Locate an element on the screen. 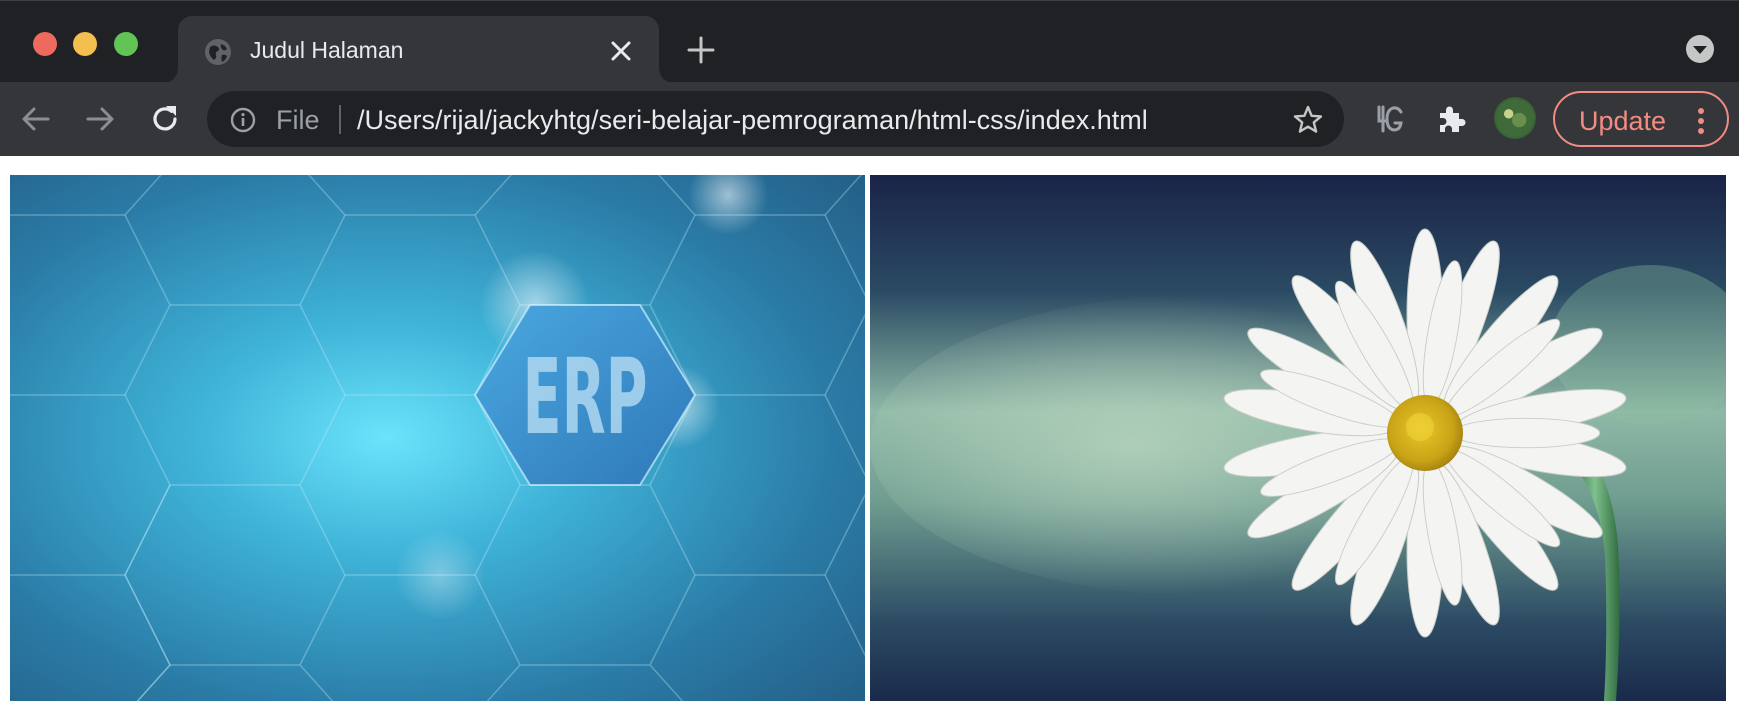 The height and width of the screenshot is (718, 1739). update-button: Update is located at coordinates (1641, 119).